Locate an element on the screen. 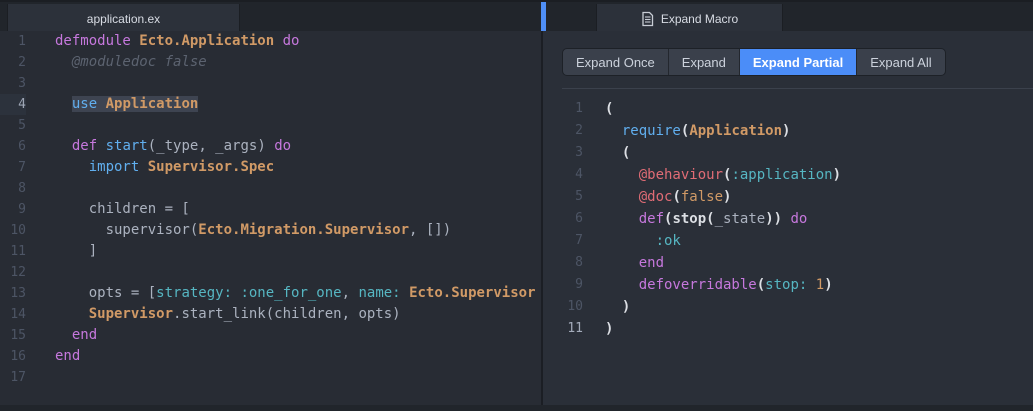 This screenshot has width=1033, height=411. code-token: do is located at coordinates (291, 41).